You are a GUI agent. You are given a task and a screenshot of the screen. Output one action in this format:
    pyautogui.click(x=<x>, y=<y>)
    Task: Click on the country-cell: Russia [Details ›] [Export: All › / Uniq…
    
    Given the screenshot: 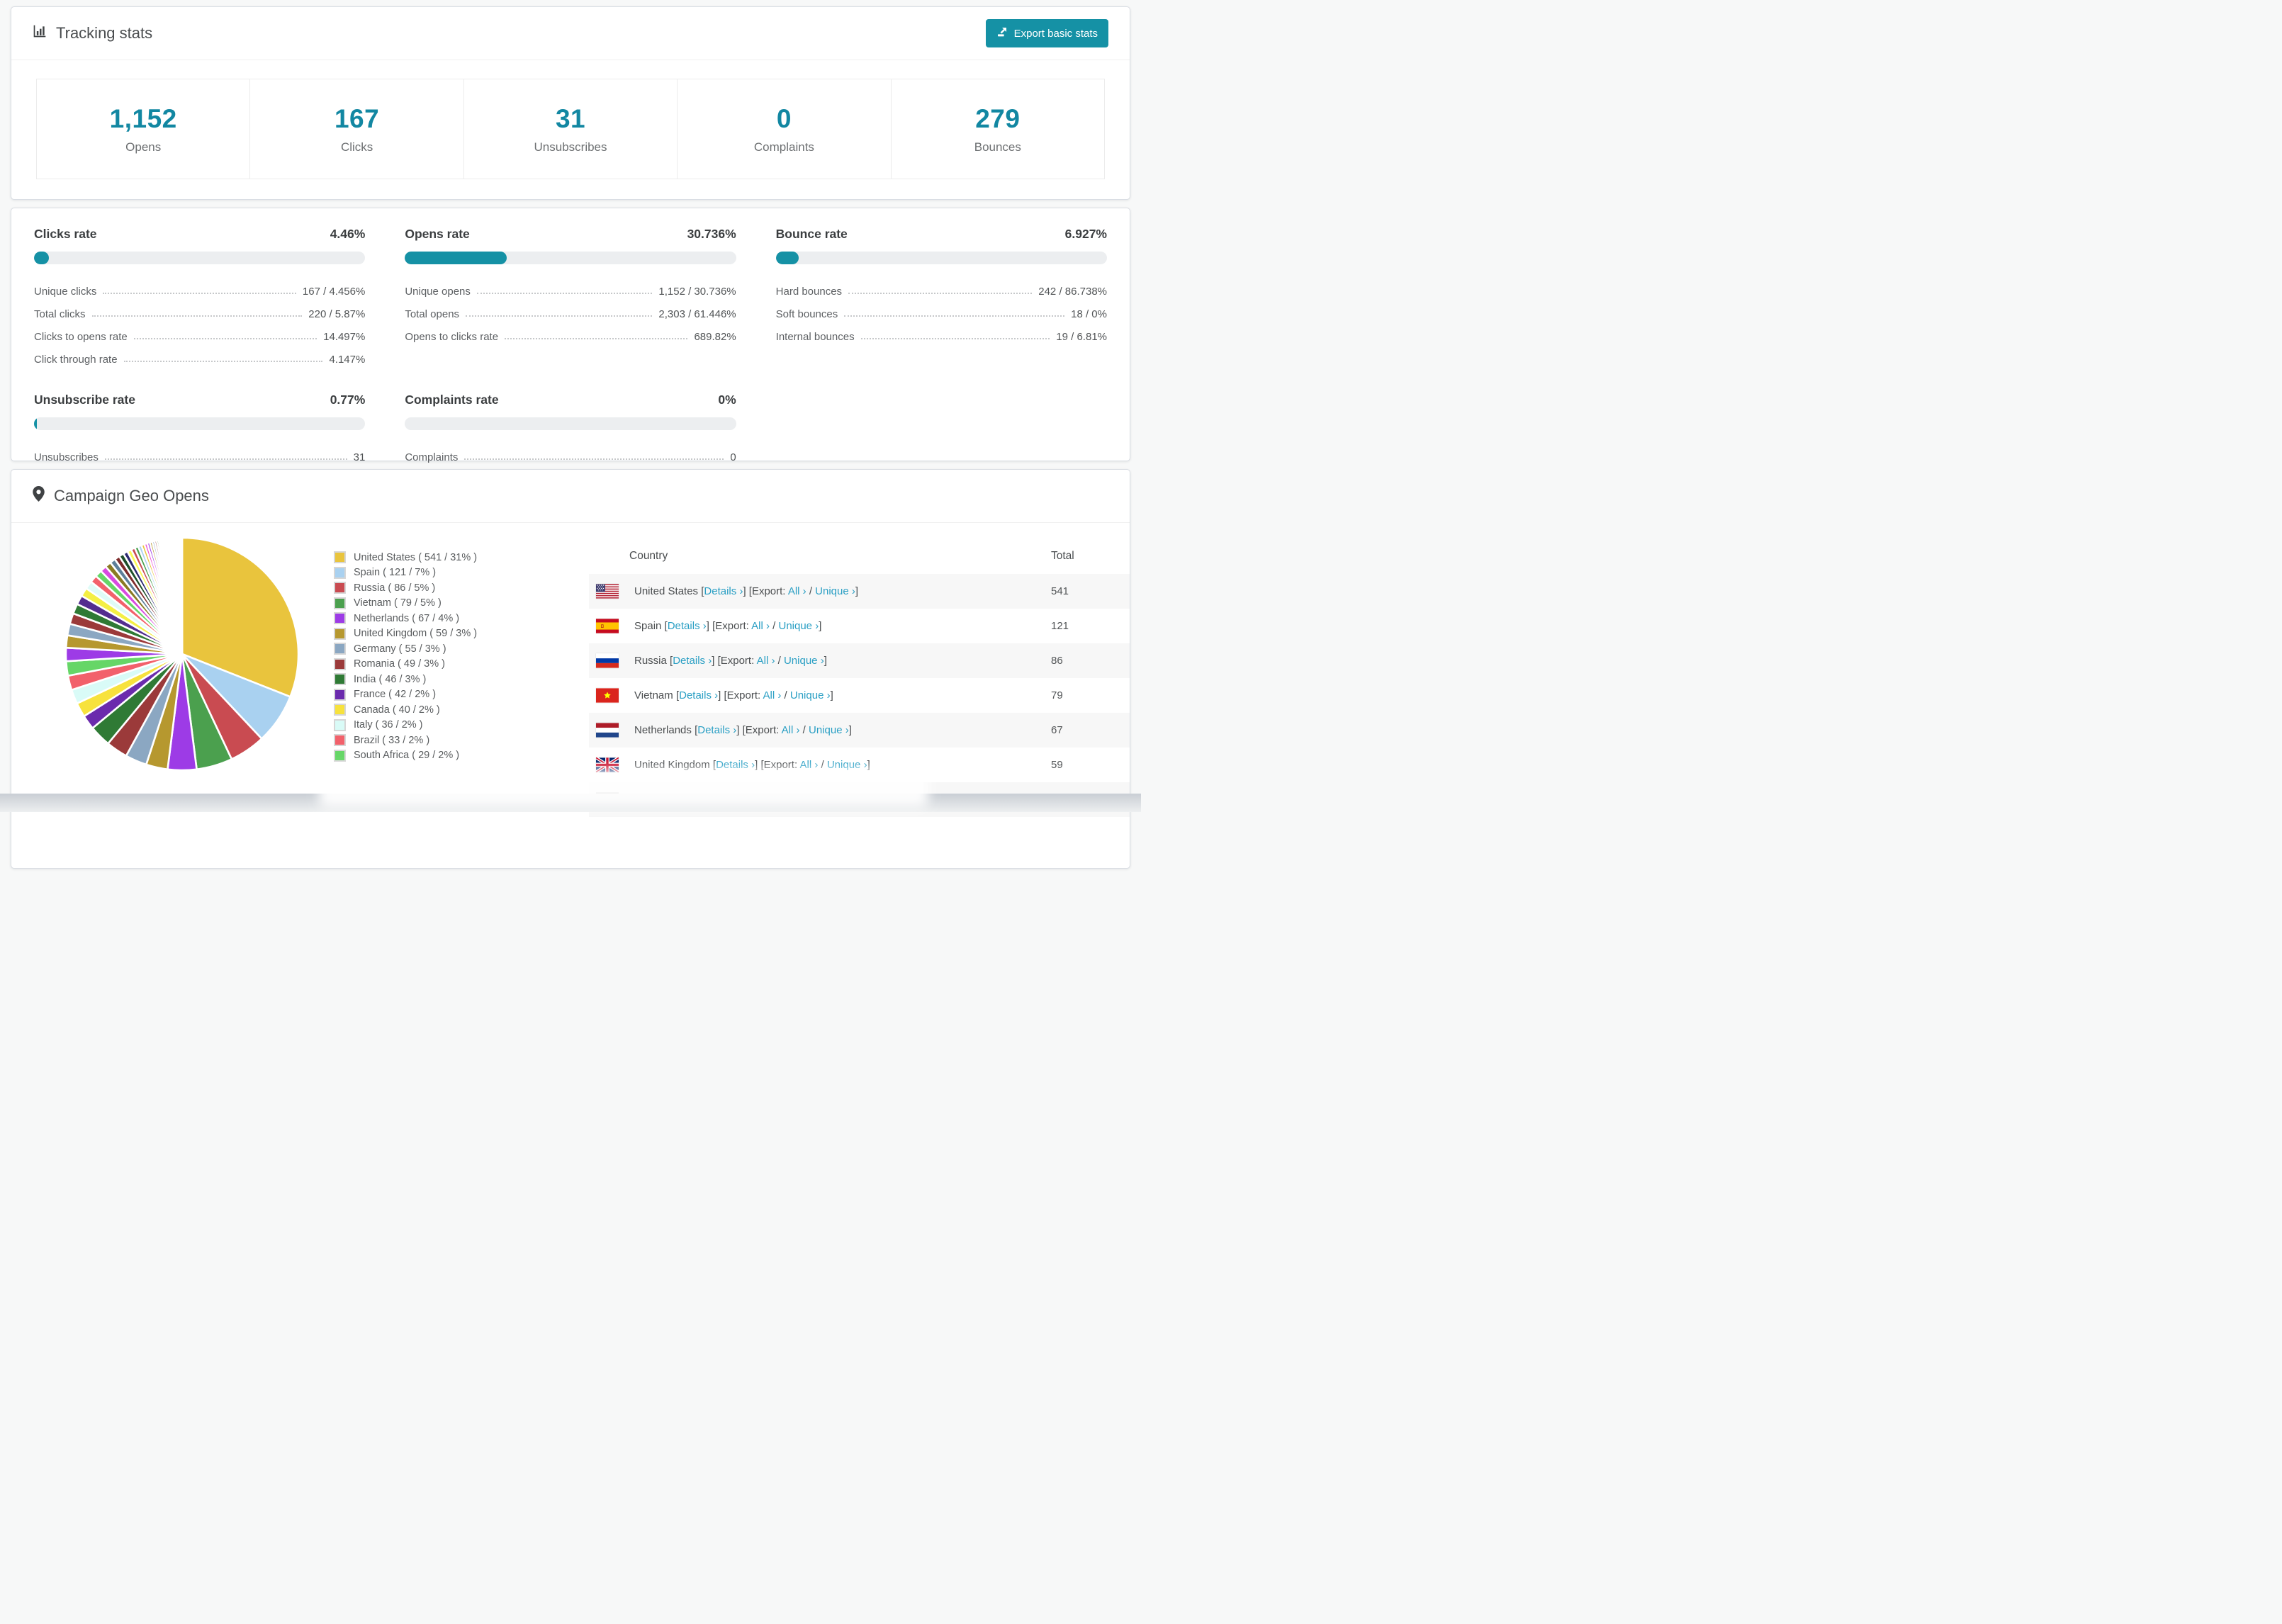 What is the action you would take?
    pyautogui.click(x=731, y=661)
    